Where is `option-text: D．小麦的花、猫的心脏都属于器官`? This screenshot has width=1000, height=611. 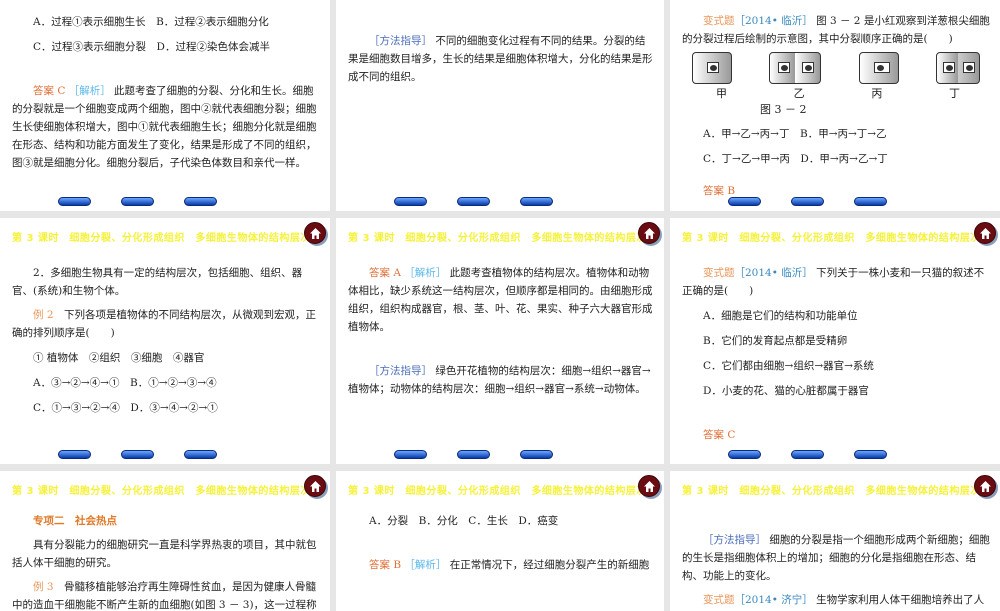 option-text: D．小麦的花、猫的心脏都属于器官 is located at coordinates (836, 391).